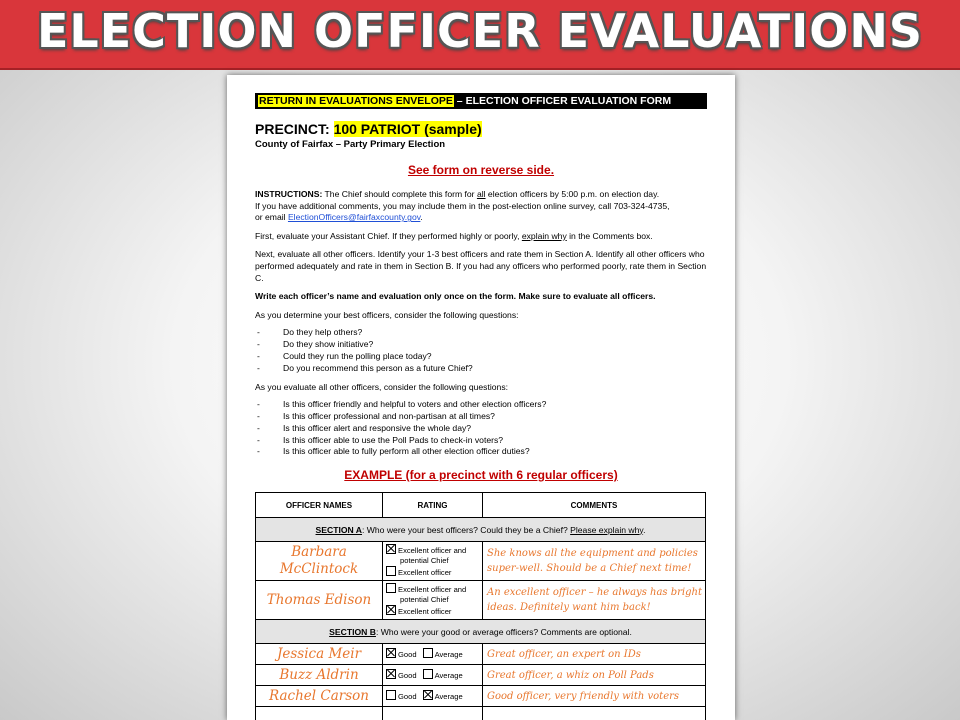 This screenshot has width=960, height=720. Describe the element at coordinates (310, 332) in the screenshot. I see `list-item: - Do they help others?` at that location.